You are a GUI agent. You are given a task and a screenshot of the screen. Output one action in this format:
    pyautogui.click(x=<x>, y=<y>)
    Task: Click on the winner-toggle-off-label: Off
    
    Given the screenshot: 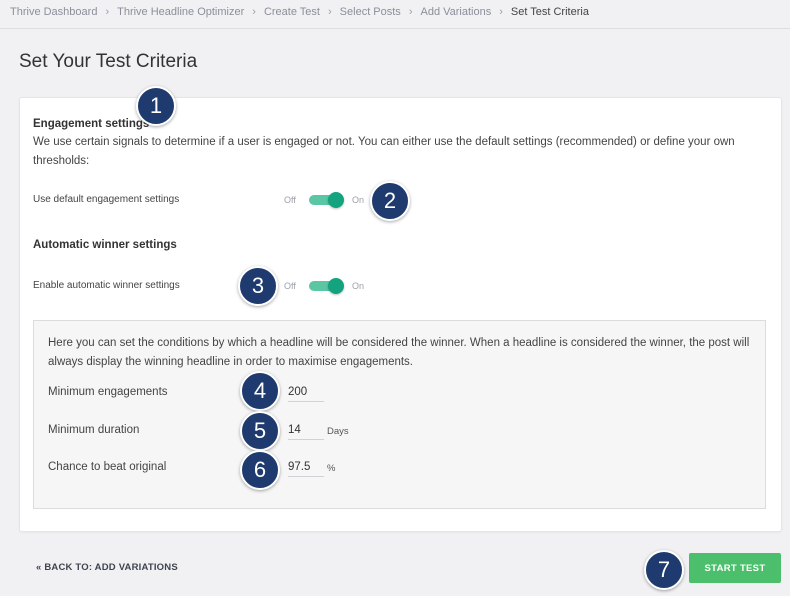 What is the action you would take?
    pyautogui.click(x=290, y=286)
    